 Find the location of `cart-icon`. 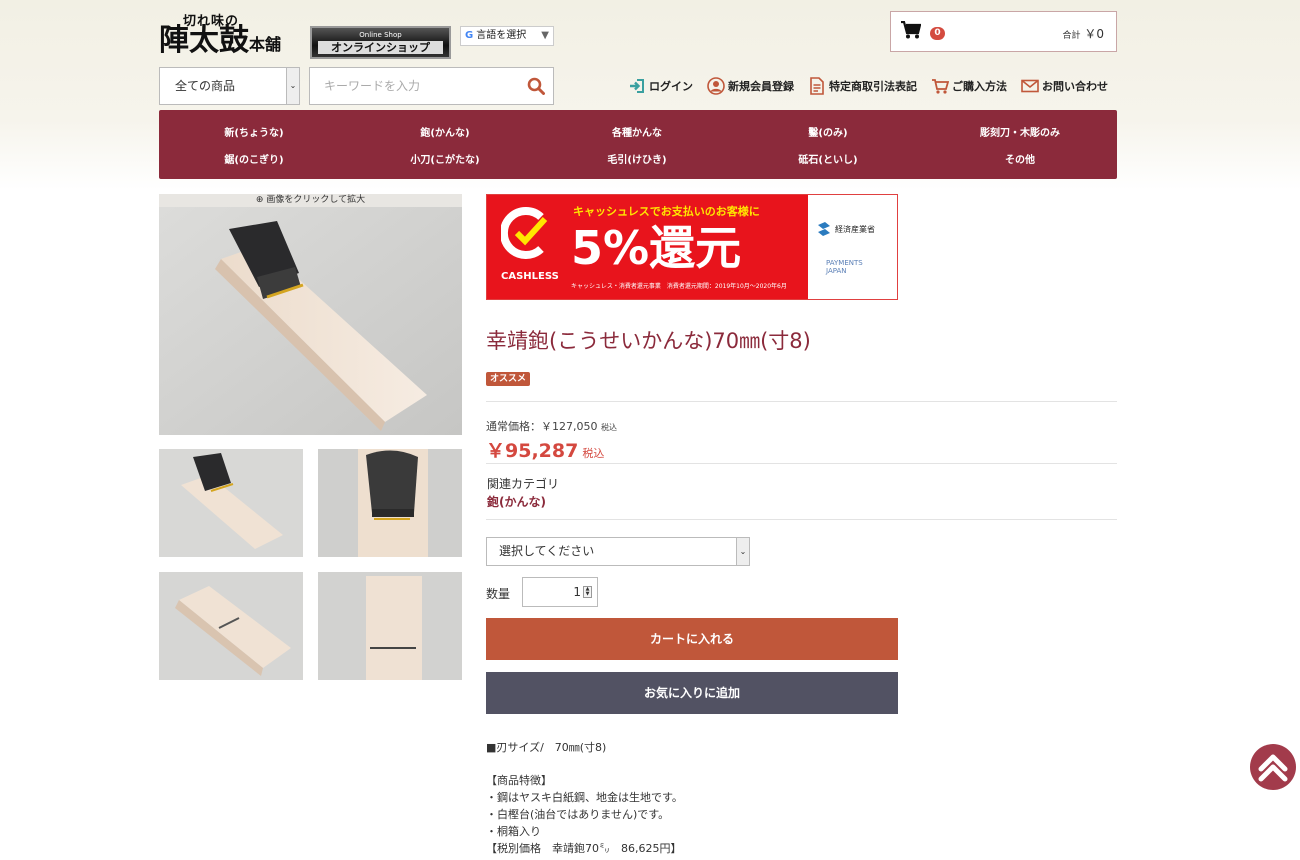

cart-icon is located at coordinates (911, 30).